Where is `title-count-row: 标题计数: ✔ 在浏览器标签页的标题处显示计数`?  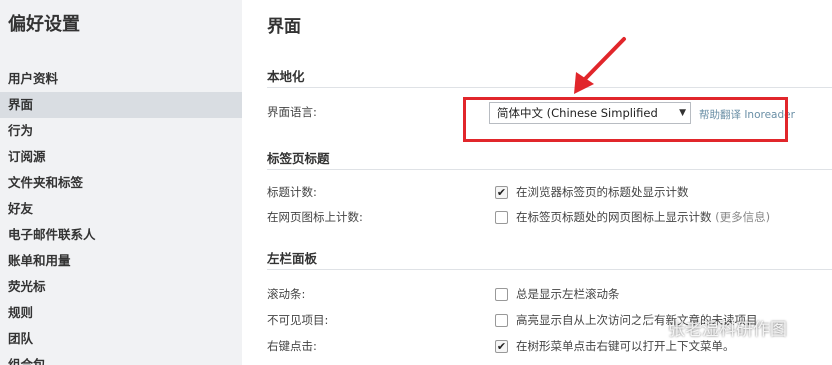
title-count-row: 标题计数: ✔ 在浏览器标签页的标题处显示计数 is located at coordinates (549, 192).